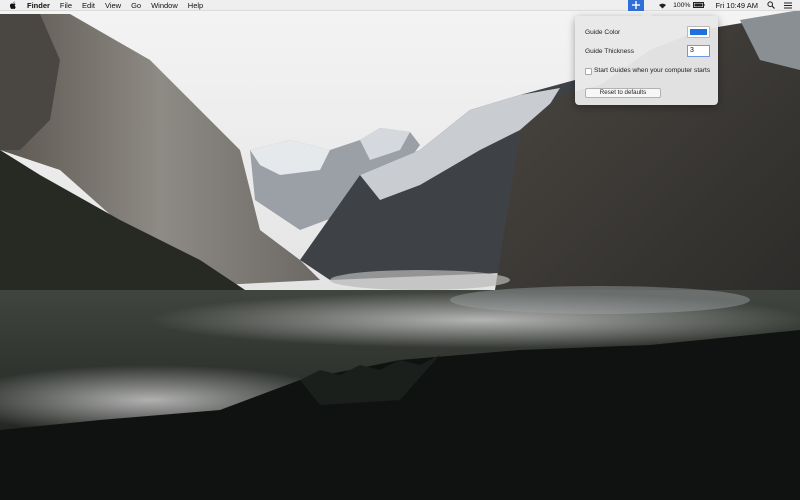  Describe the element at coordinates (164, 5) in the screenshot. I see `menu-window: Window` at that location.